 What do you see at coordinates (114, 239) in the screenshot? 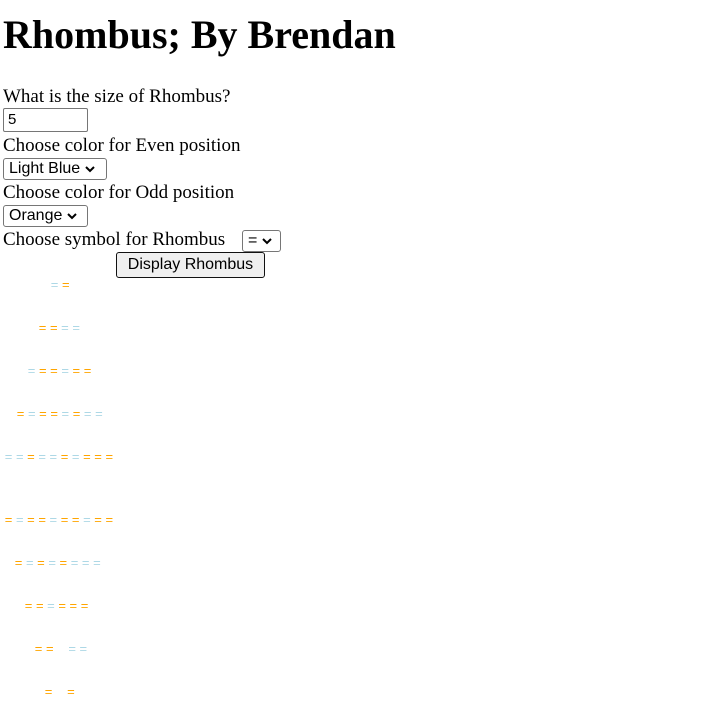
I see `symbol-label: Choose symbol for Rhombus` at bounding box center [114, 239].